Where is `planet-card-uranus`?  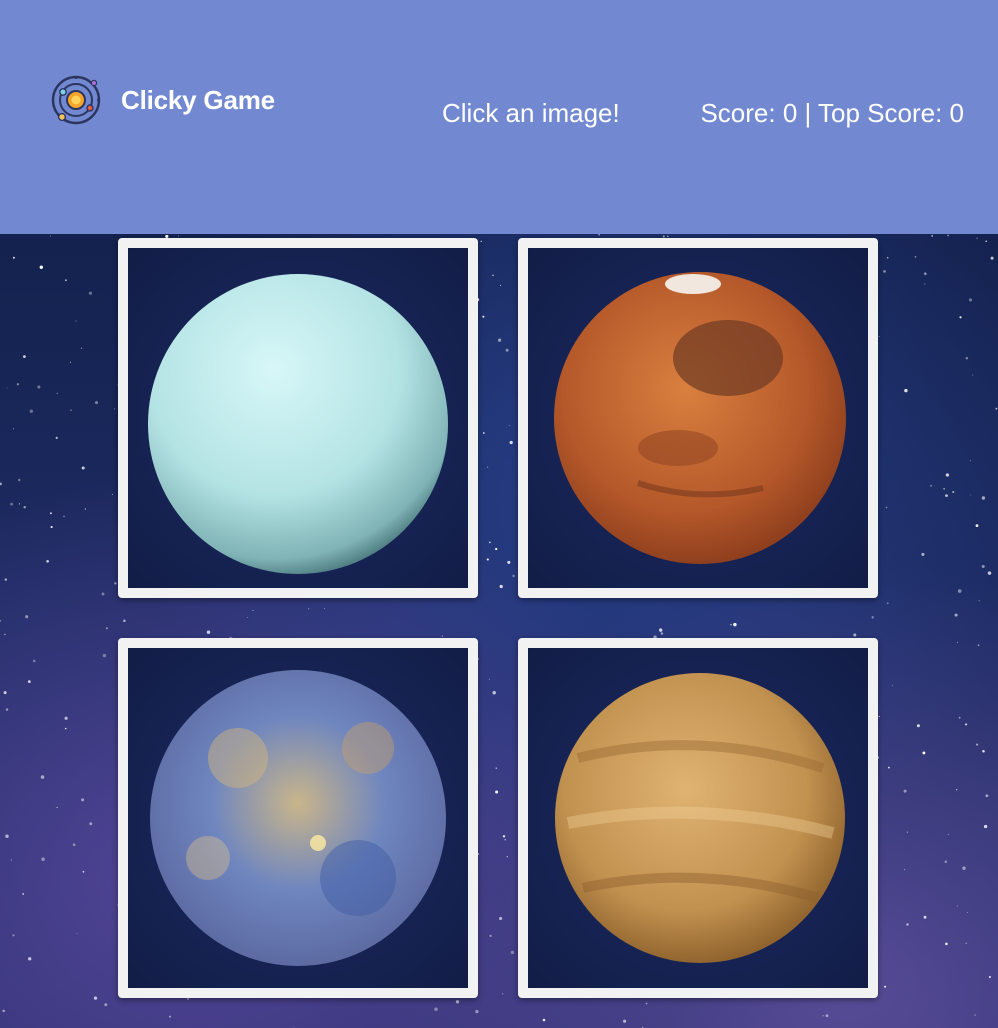
planet-card-uranus is located at coordinates (298, 418).